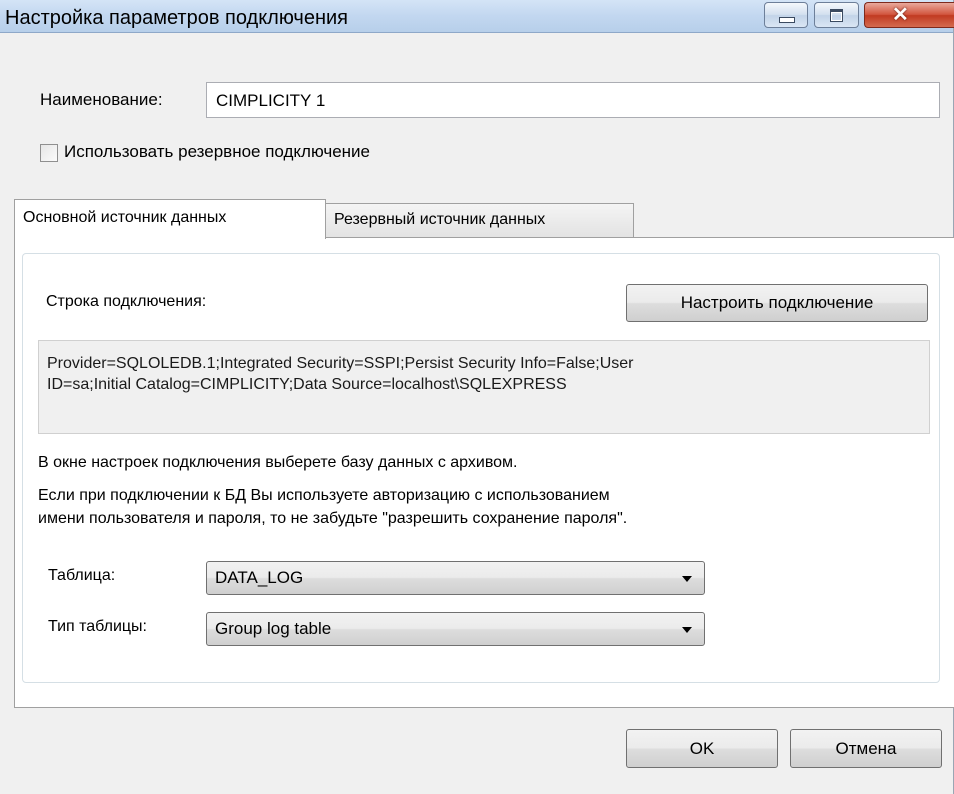  I want to click on maximize-icon, so click(836, 15).